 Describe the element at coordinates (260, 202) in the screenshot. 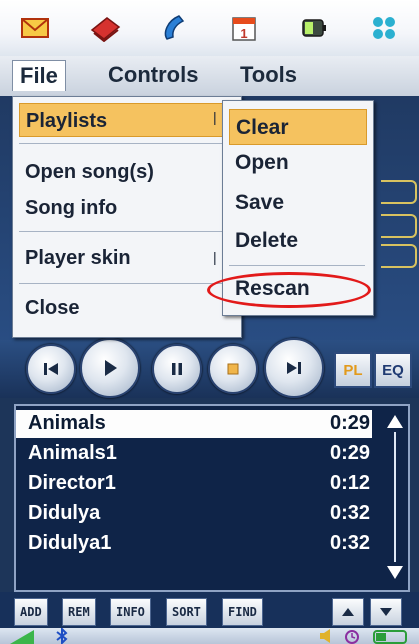

I see `menu-item-label: Save` at that location.